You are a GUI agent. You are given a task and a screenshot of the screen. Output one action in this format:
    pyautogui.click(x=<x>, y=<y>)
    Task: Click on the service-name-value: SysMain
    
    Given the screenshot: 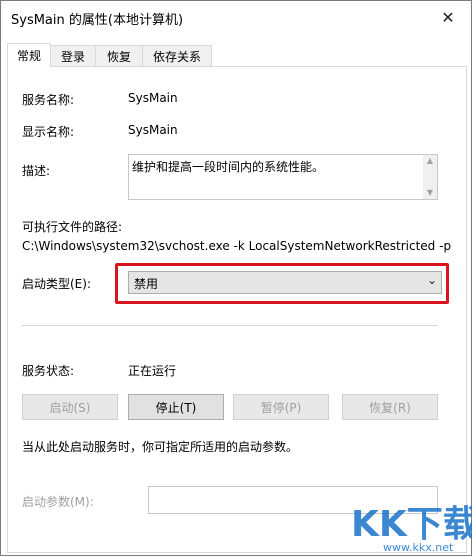 What is the action you would take?
    pyautogui.click(x=153, y=98)
    